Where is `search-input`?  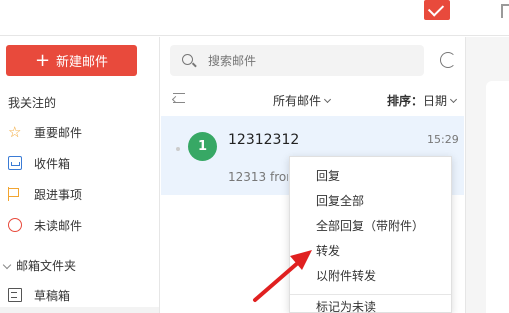
search-input is located at coordinates (298, 60).